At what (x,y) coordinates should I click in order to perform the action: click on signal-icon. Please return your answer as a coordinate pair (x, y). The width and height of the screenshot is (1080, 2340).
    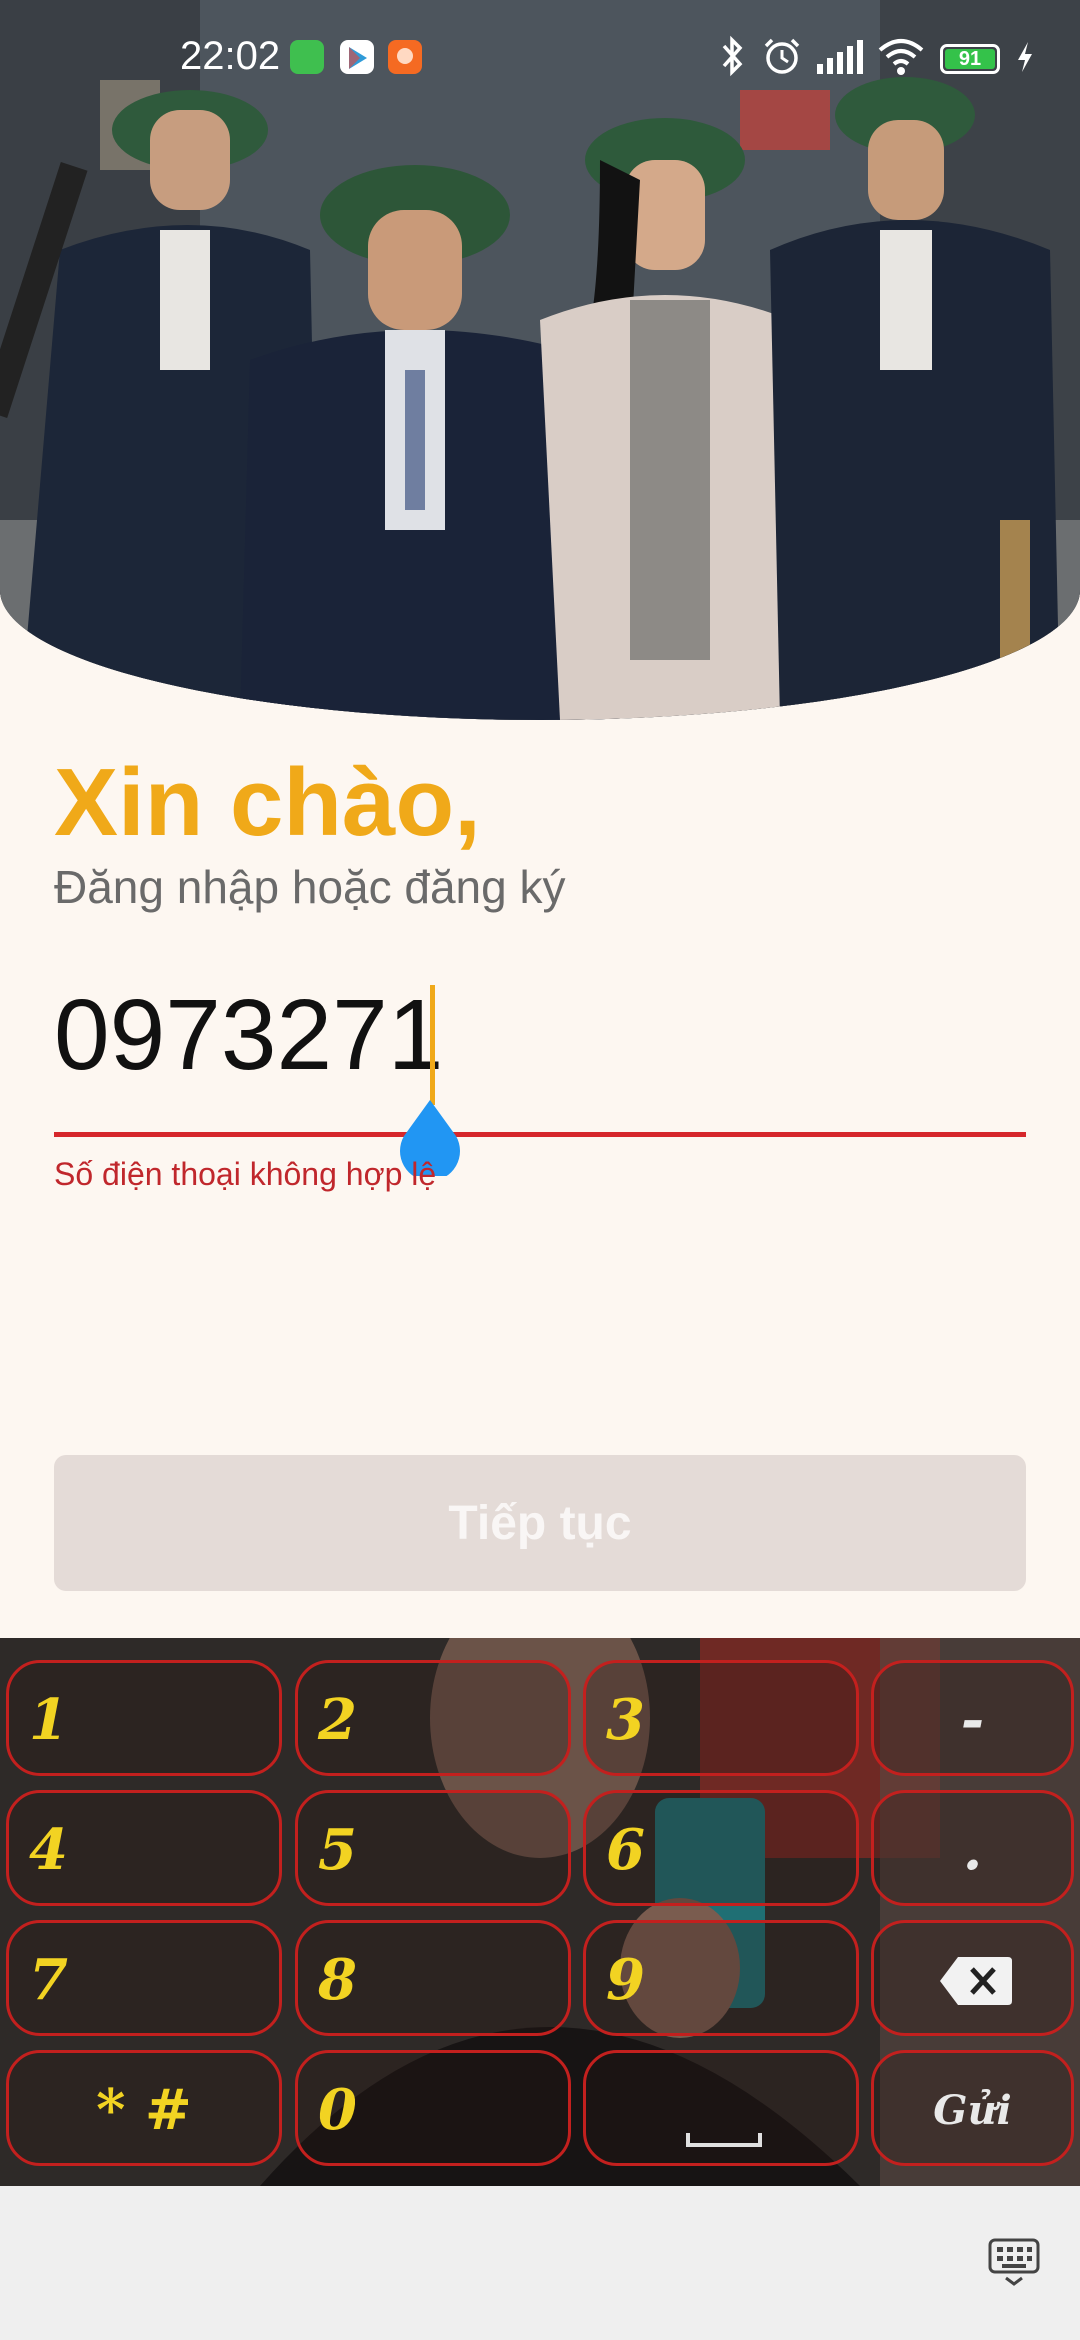
    Looking at the image, I should click on (840, 57).